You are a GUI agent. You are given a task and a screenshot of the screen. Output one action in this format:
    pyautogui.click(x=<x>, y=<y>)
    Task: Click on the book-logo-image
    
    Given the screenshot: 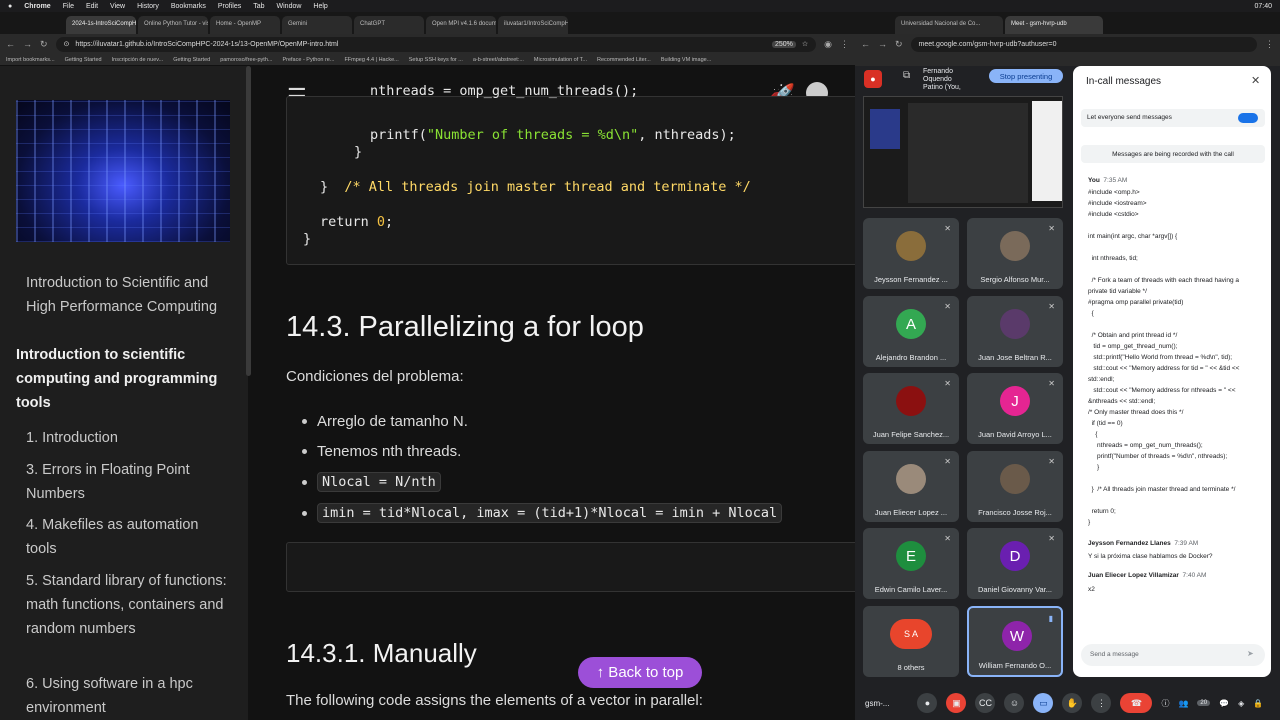 What is the action you would take?
    pyautogui.click(x=123, y=171)
    